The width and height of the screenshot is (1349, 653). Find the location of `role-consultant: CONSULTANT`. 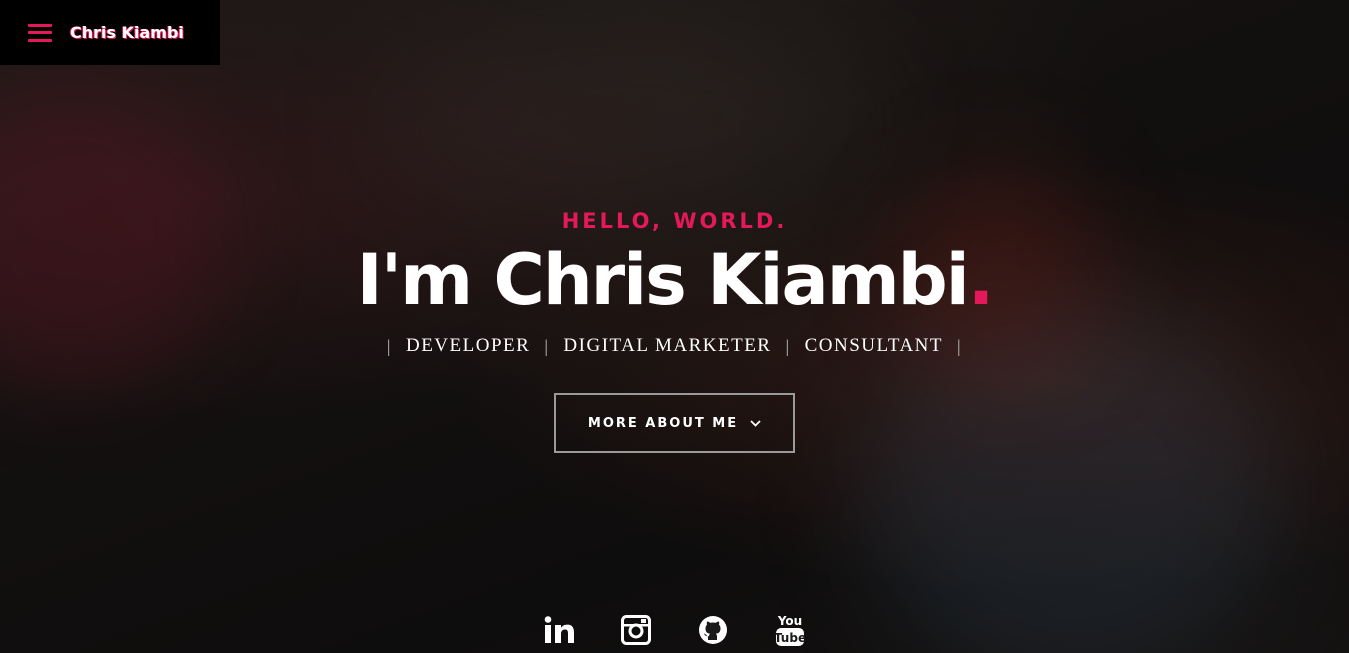

role-consultant: CONSULTANT is located at coordinates (873, 345).